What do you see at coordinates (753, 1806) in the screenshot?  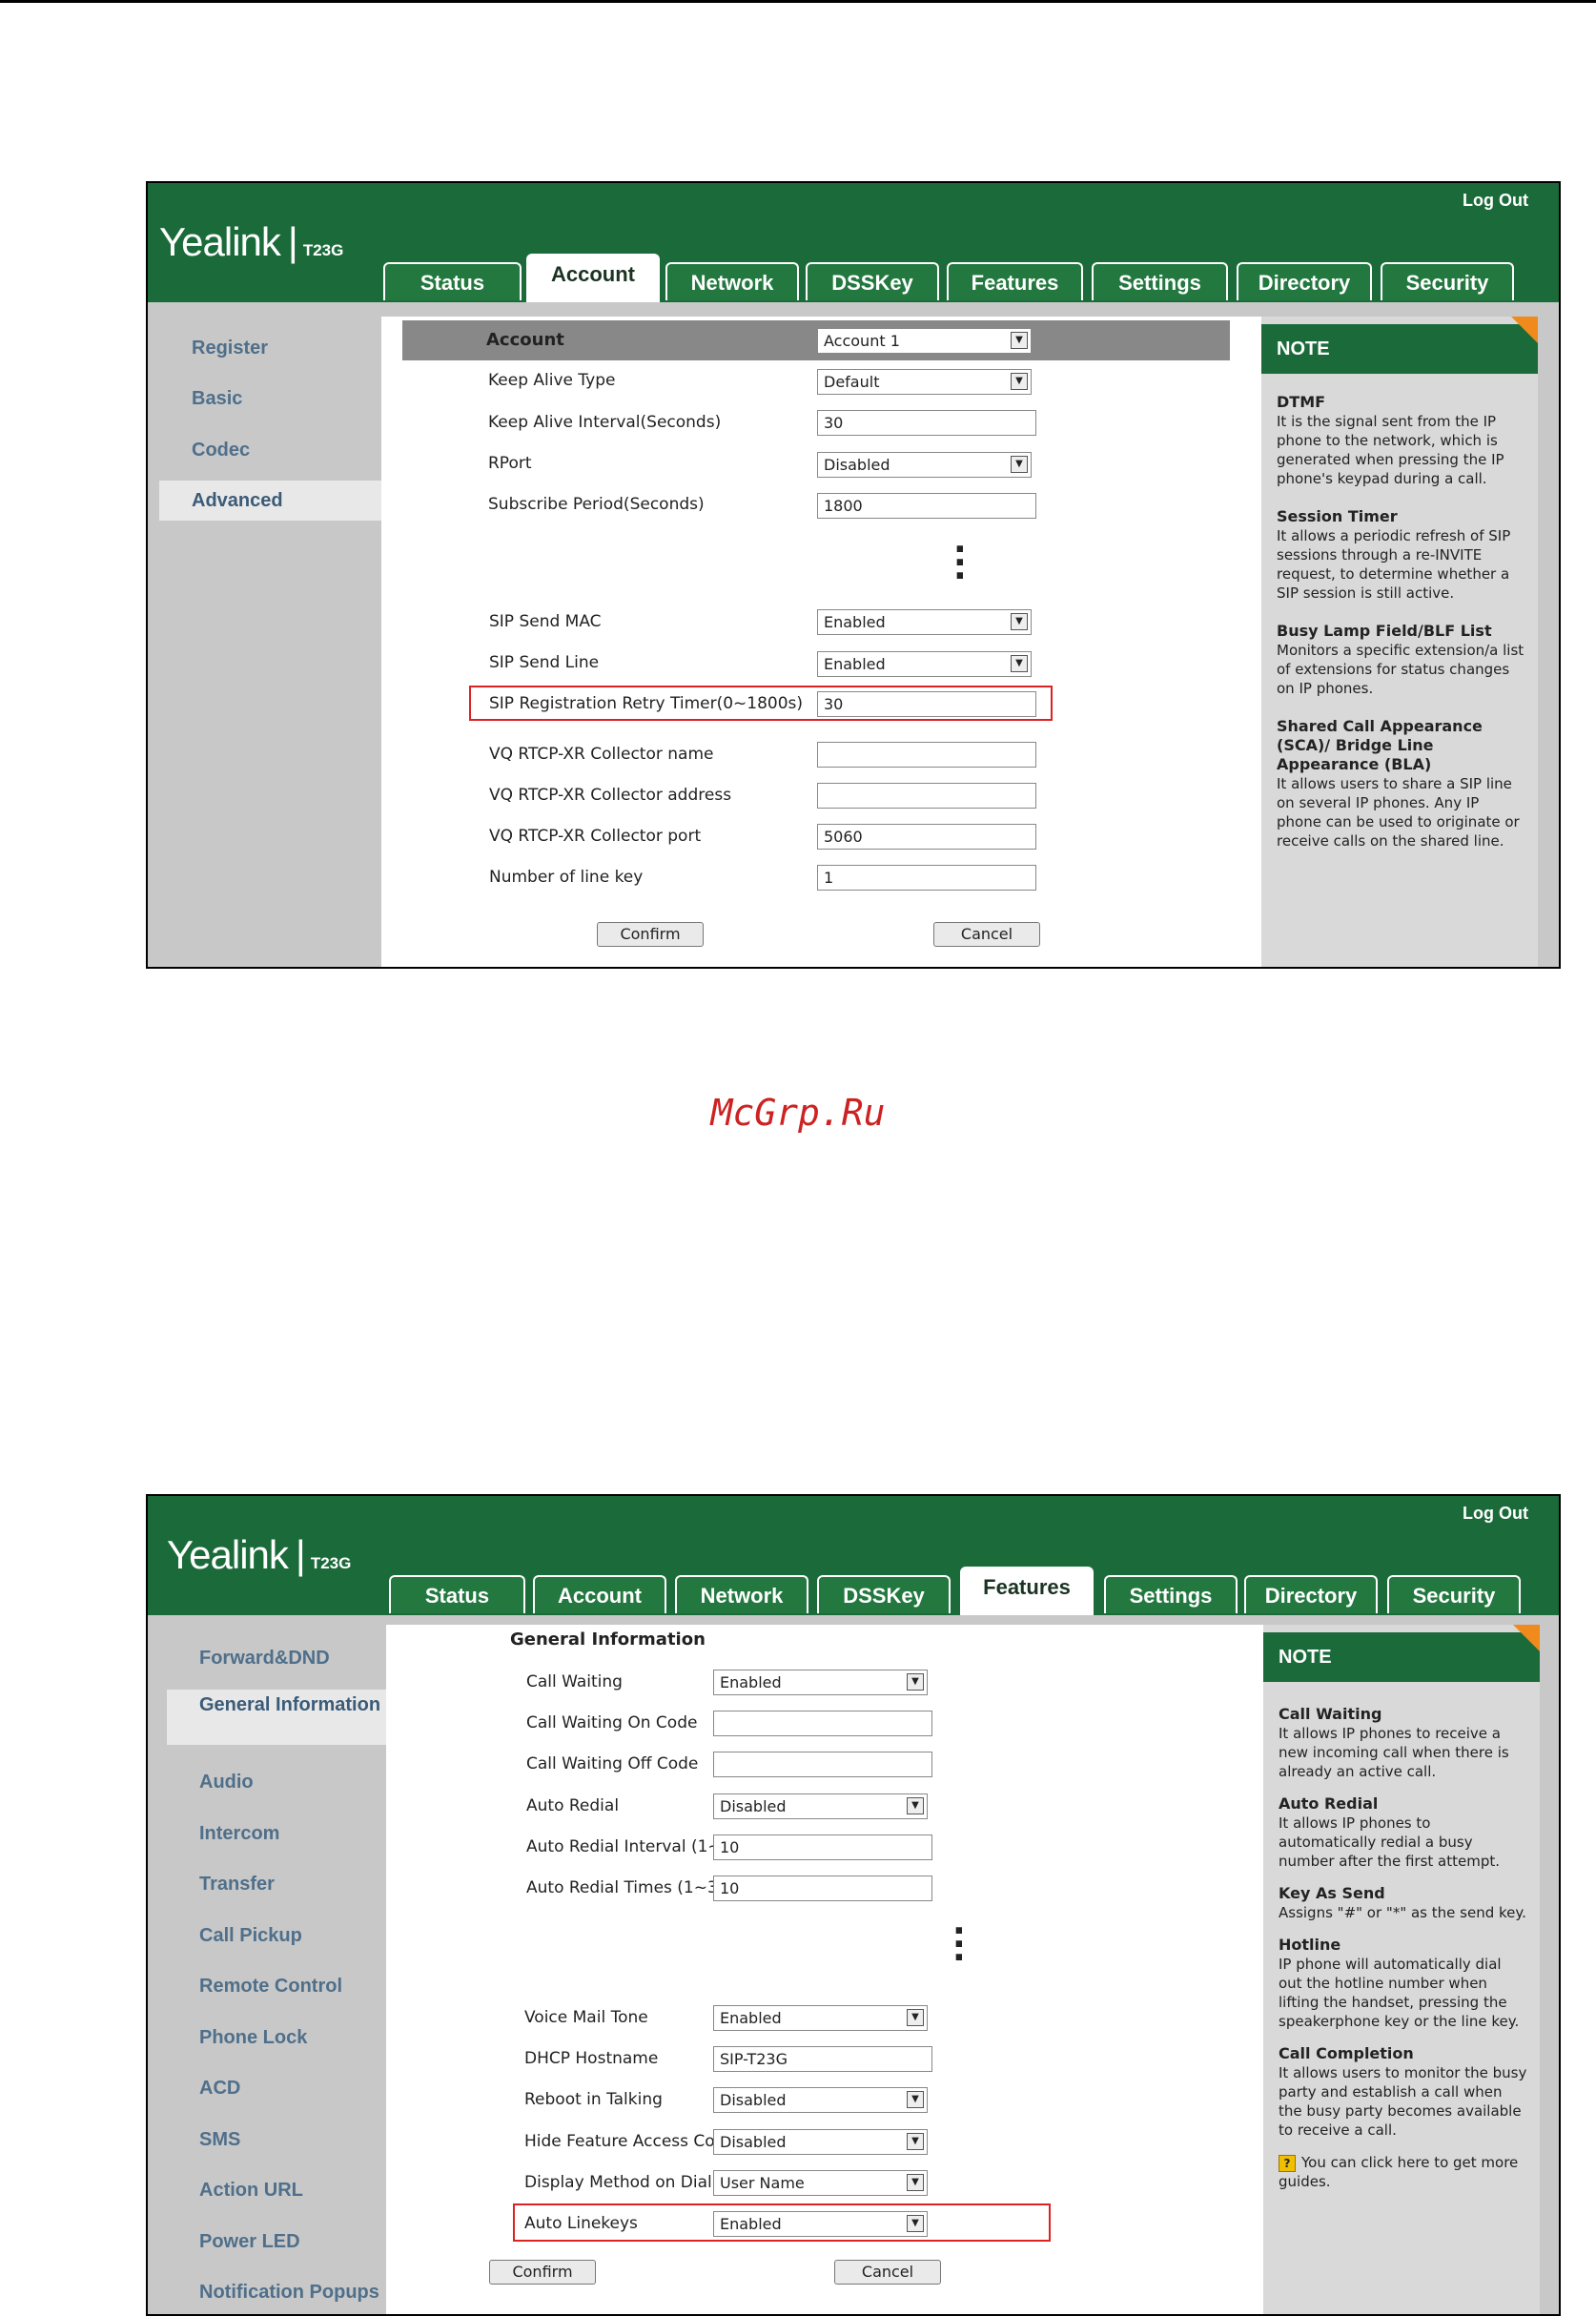 I see `auto-redial-value: Disabled` at bounding box center [753, 1806].